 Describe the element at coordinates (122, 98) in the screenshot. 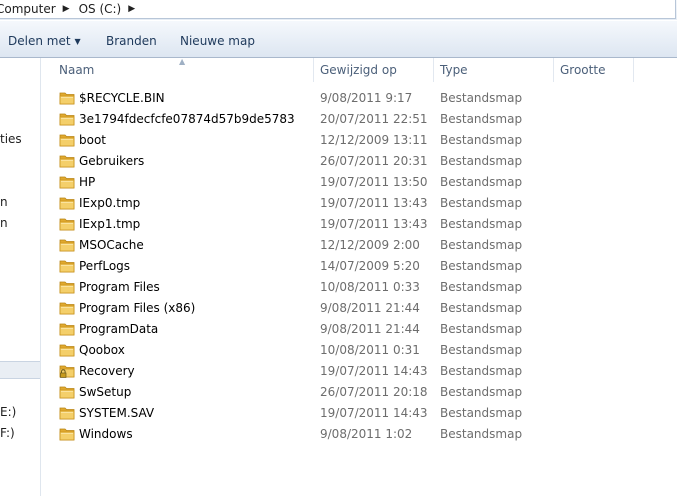

I see `file-name: $RECYCLE.BIN` at that location.